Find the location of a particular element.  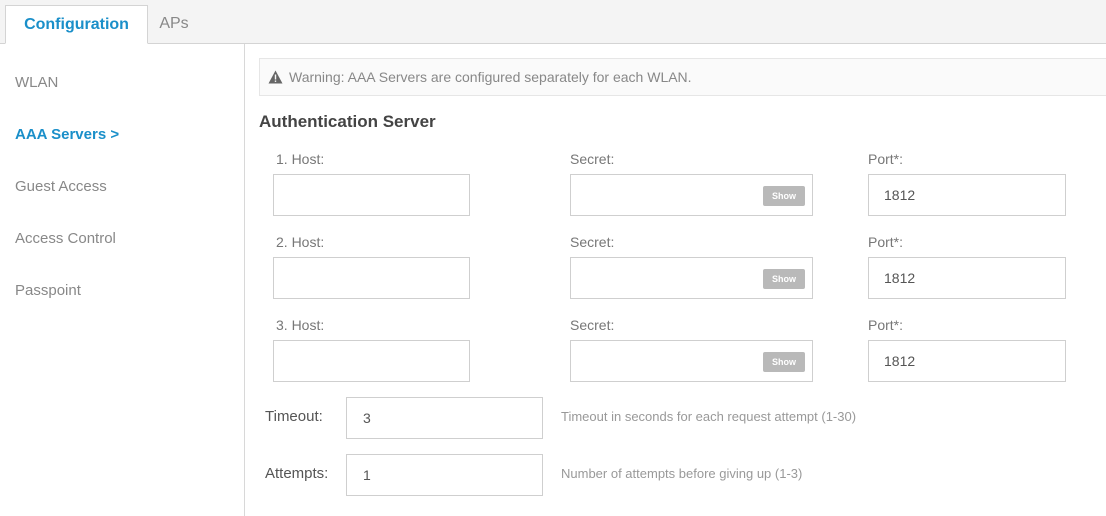

port-input-3: 1812 is located at coordinates (967, 361).